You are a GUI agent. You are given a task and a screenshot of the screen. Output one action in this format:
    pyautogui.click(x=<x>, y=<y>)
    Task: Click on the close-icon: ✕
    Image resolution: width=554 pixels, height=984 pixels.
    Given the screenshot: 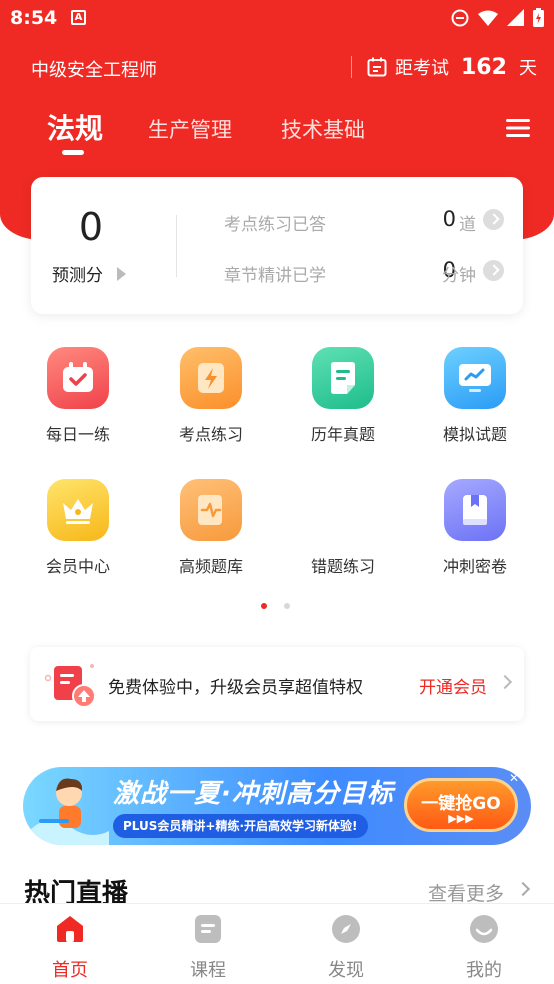 What is the action you would take?
    pyautogui.click(x=514, y=778)
    